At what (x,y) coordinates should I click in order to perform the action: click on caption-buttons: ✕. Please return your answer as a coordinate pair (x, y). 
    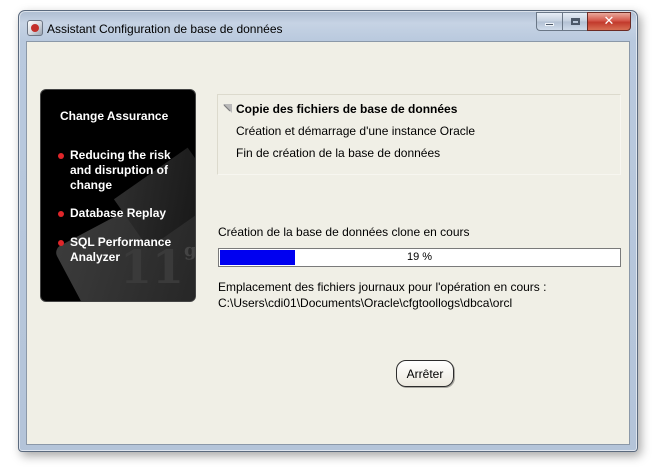
    Looking at the image, I should click on (583, 21).